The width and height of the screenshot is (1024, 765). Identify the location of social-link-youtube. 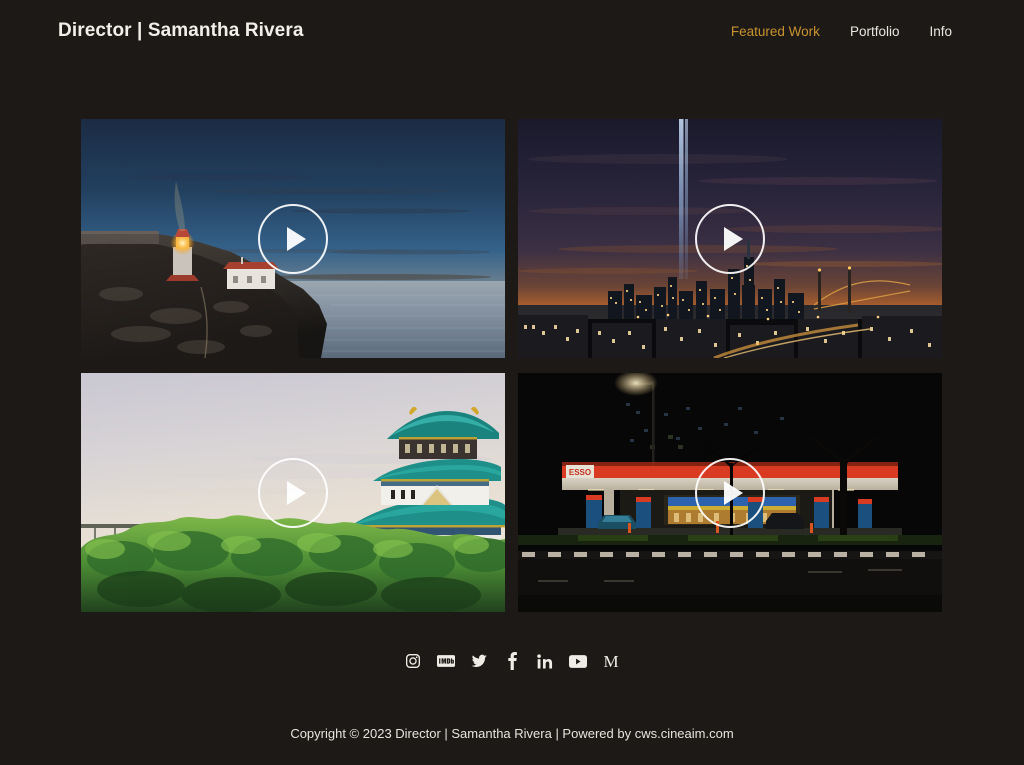
(578, 661).